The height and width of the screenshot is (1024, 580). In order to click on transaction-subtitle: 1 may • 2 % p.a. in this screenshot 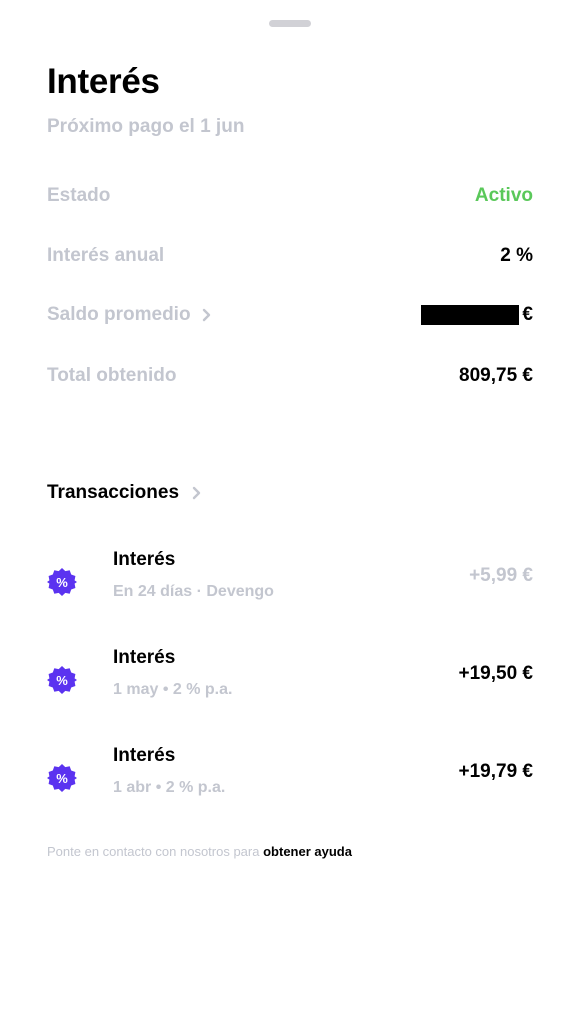, I will do `click(173, 689)`.